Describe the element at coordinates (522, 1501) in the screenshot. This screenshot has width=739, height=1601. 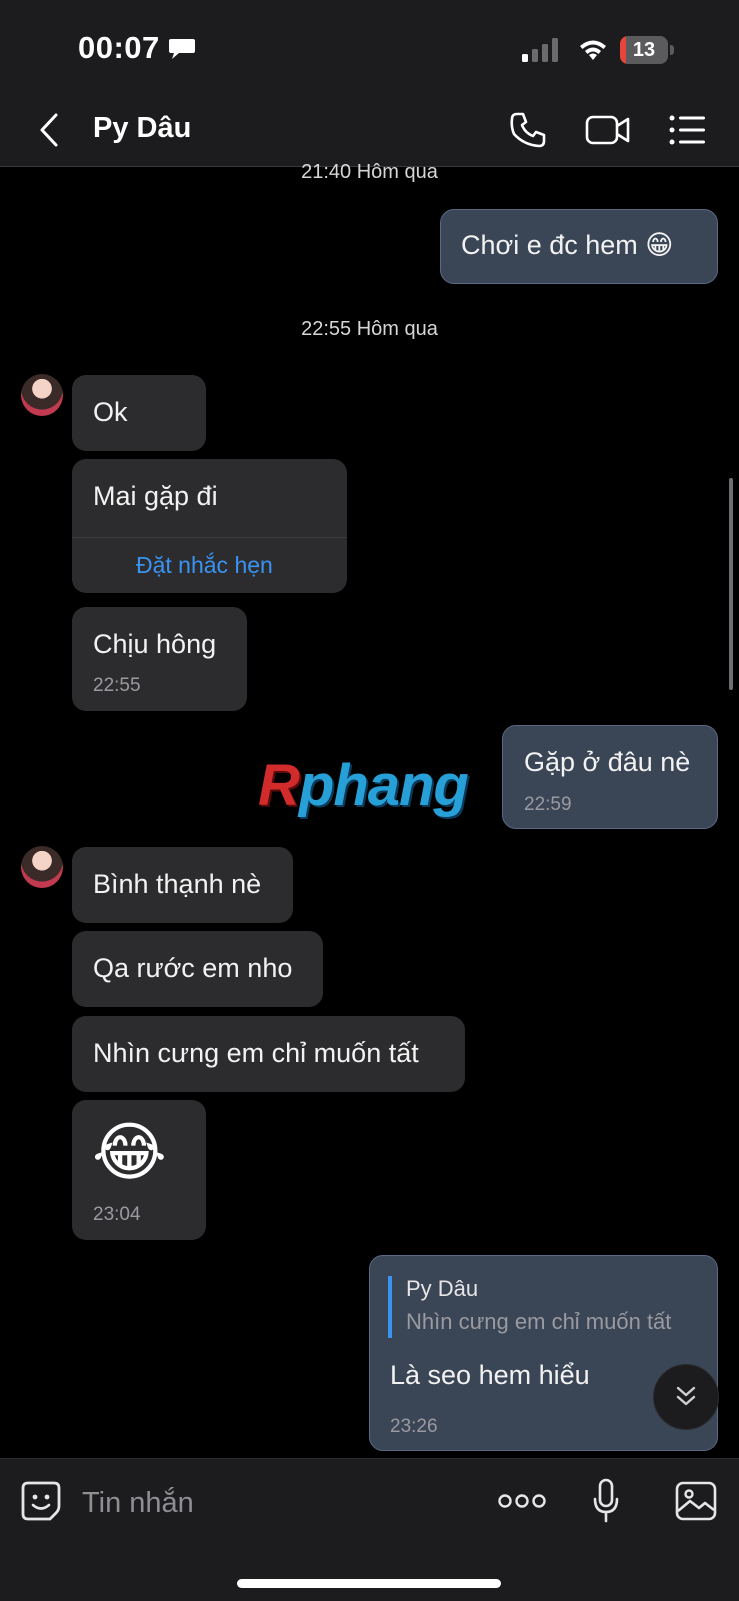
I see `more-options-icon` at that location.